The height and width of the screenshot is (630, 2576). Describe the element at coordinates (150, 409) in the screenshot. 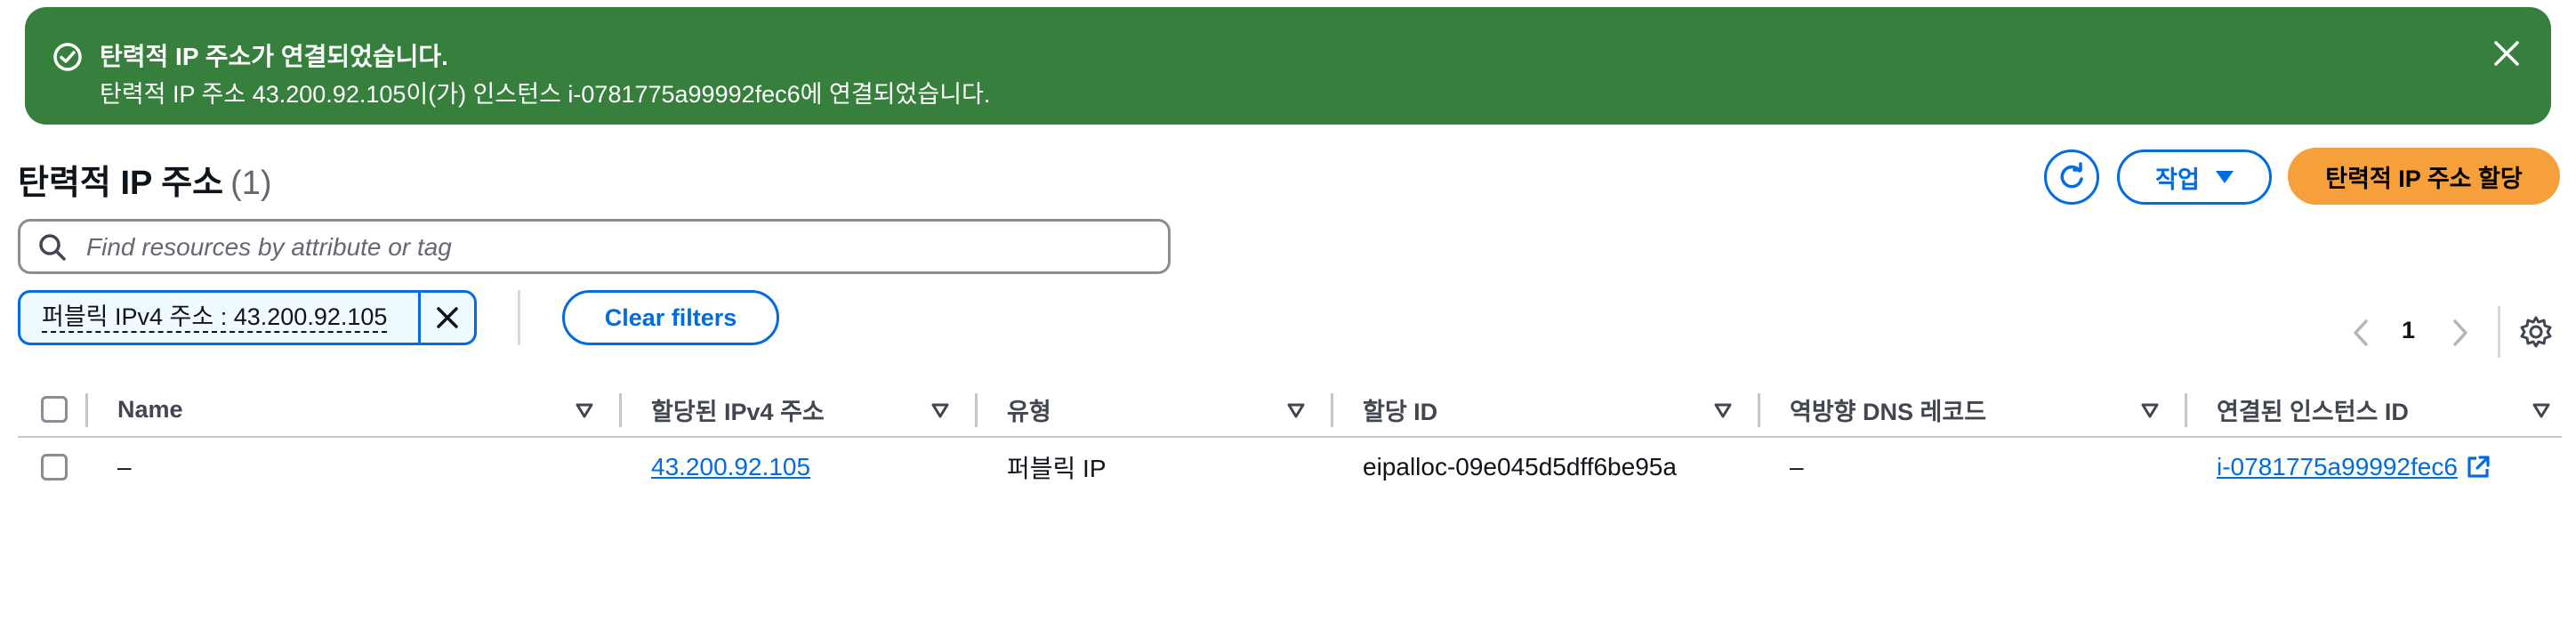

I see `column-header-name: Name` at that location.